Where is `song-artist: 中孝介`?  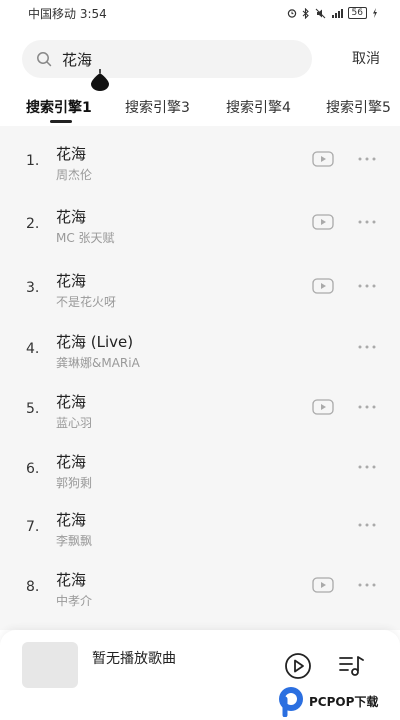 song-artist: 中孝介 is located at coordinates (74, 601).